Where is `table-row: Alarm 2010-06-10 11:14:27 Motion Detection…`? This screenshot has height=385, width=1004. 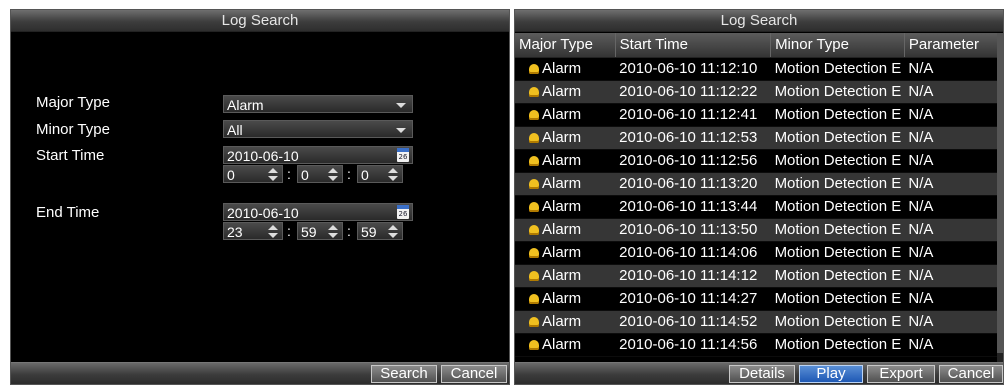 table-row: Alarm 2010-06-10 11:14:27 Motion Detection… is located at coordinates (759, 299).